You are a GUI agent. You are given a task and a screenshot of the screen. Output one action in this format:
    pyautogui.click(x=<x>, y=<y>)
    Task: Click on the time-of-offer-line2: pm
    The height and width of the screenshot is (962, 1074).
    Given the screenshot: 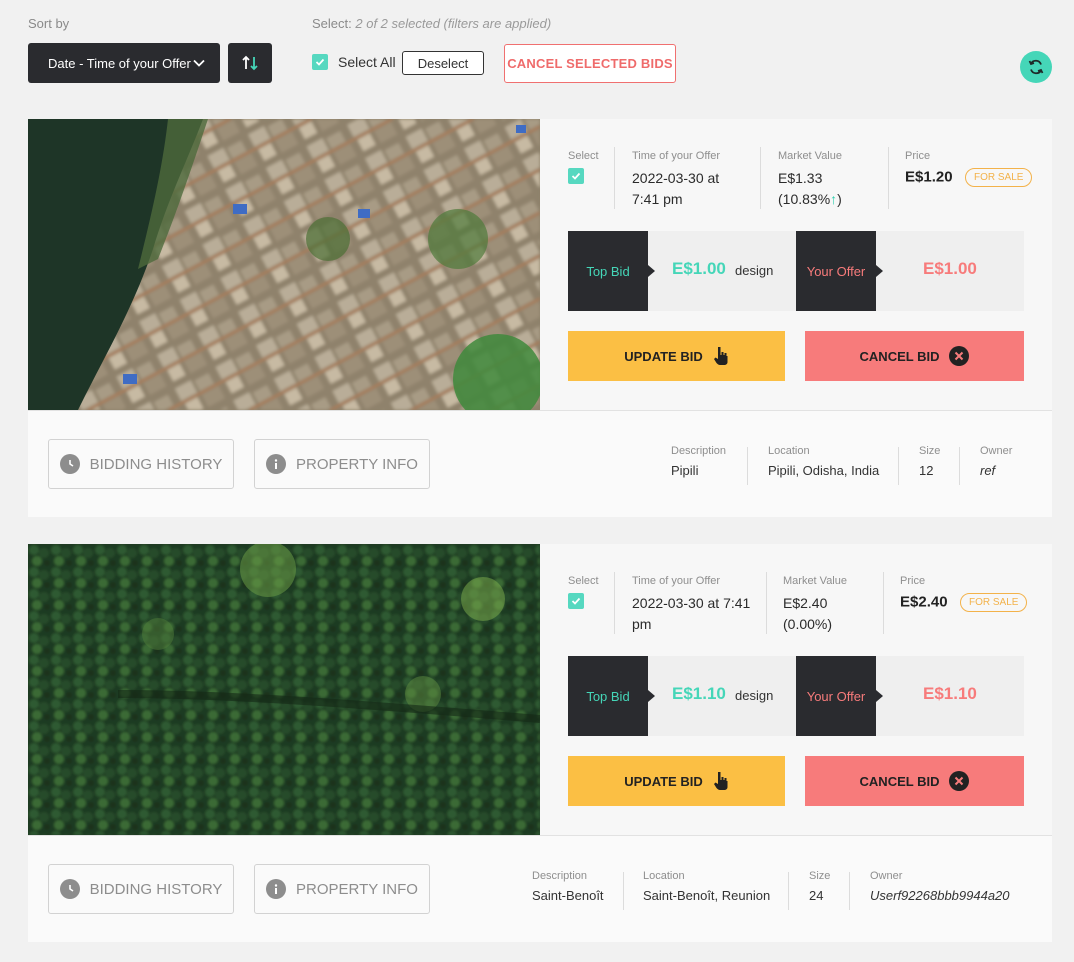 What is the action you would take?
    pyautogui.click(x=642, y=624)
    